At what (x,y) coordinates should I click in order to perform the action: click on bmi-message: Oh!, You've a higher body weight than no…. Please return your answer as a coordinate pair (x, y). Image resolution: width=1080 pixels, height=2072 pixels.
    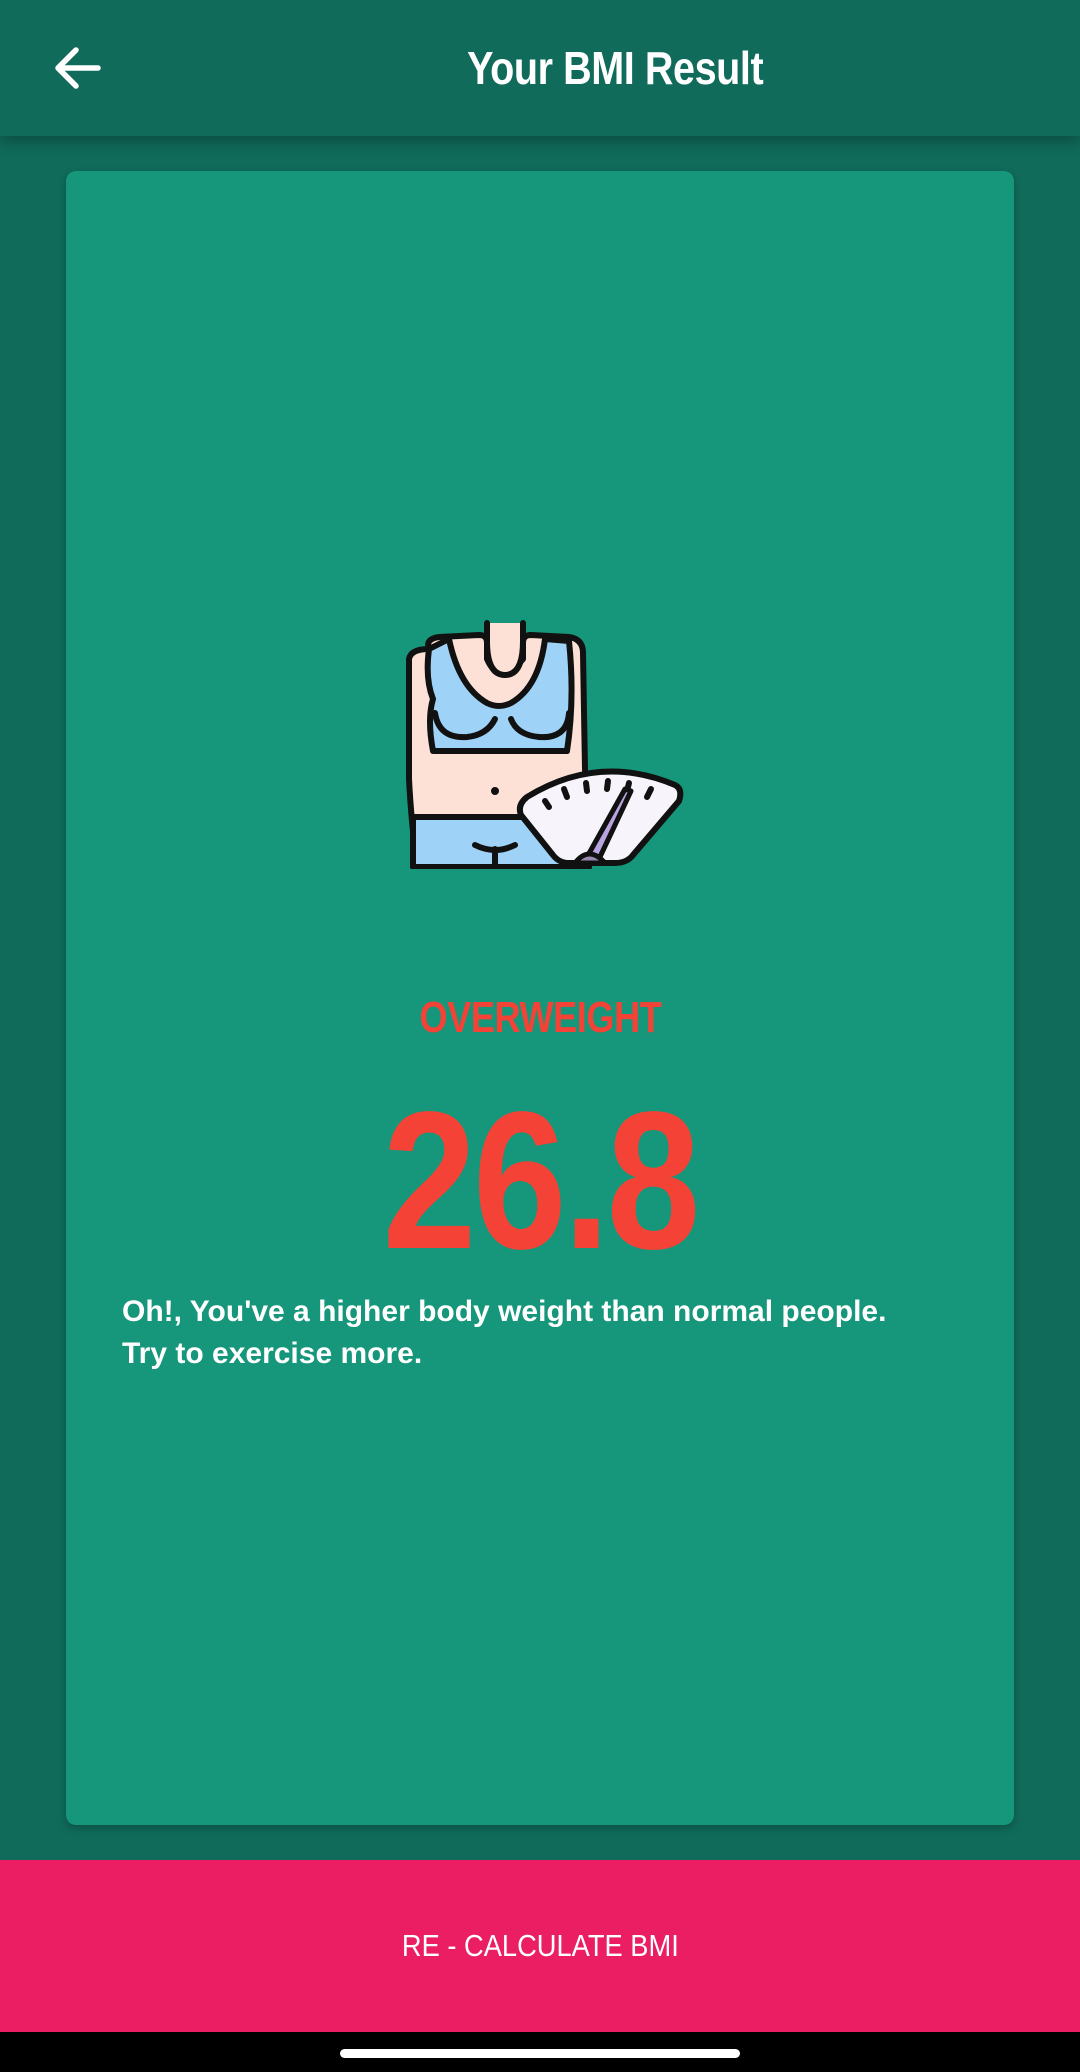
    Looking at the image, I should click on (504, 1332).